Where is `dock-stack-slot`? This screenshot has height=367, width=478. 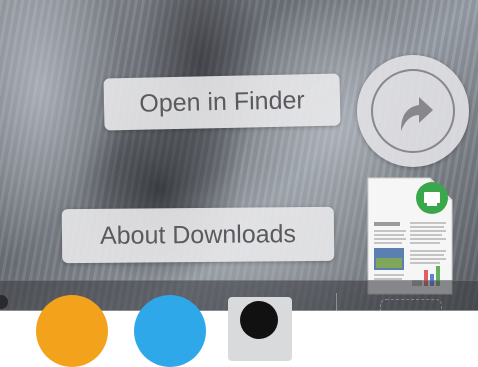
dock-stack-slot is located at coordinates (411, 315).